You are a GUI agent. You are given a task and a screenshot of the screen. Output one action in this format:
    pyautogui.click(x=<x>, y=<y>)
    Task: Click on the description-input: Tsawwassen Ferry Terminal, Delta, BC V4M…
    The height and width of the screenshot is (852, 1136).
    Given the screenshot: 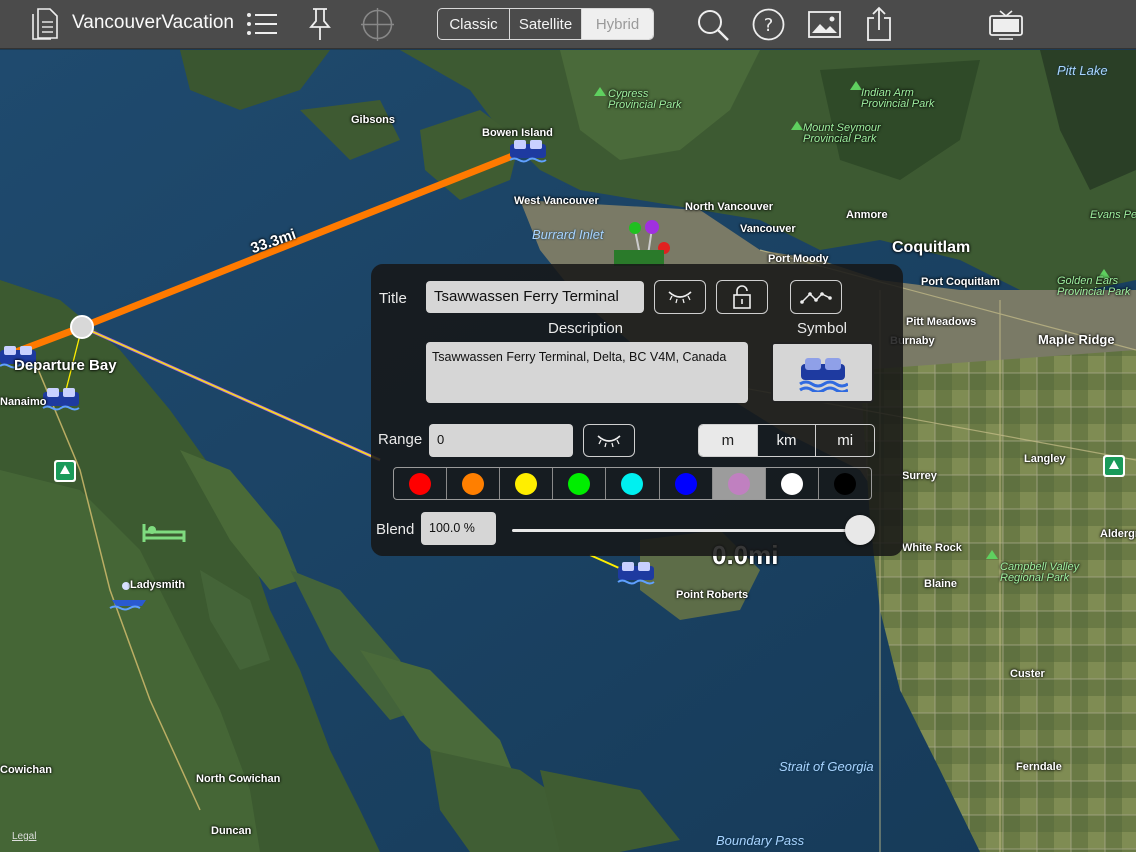 What is the action you would take?
    pyautogui.click(x=587, y=372)
    